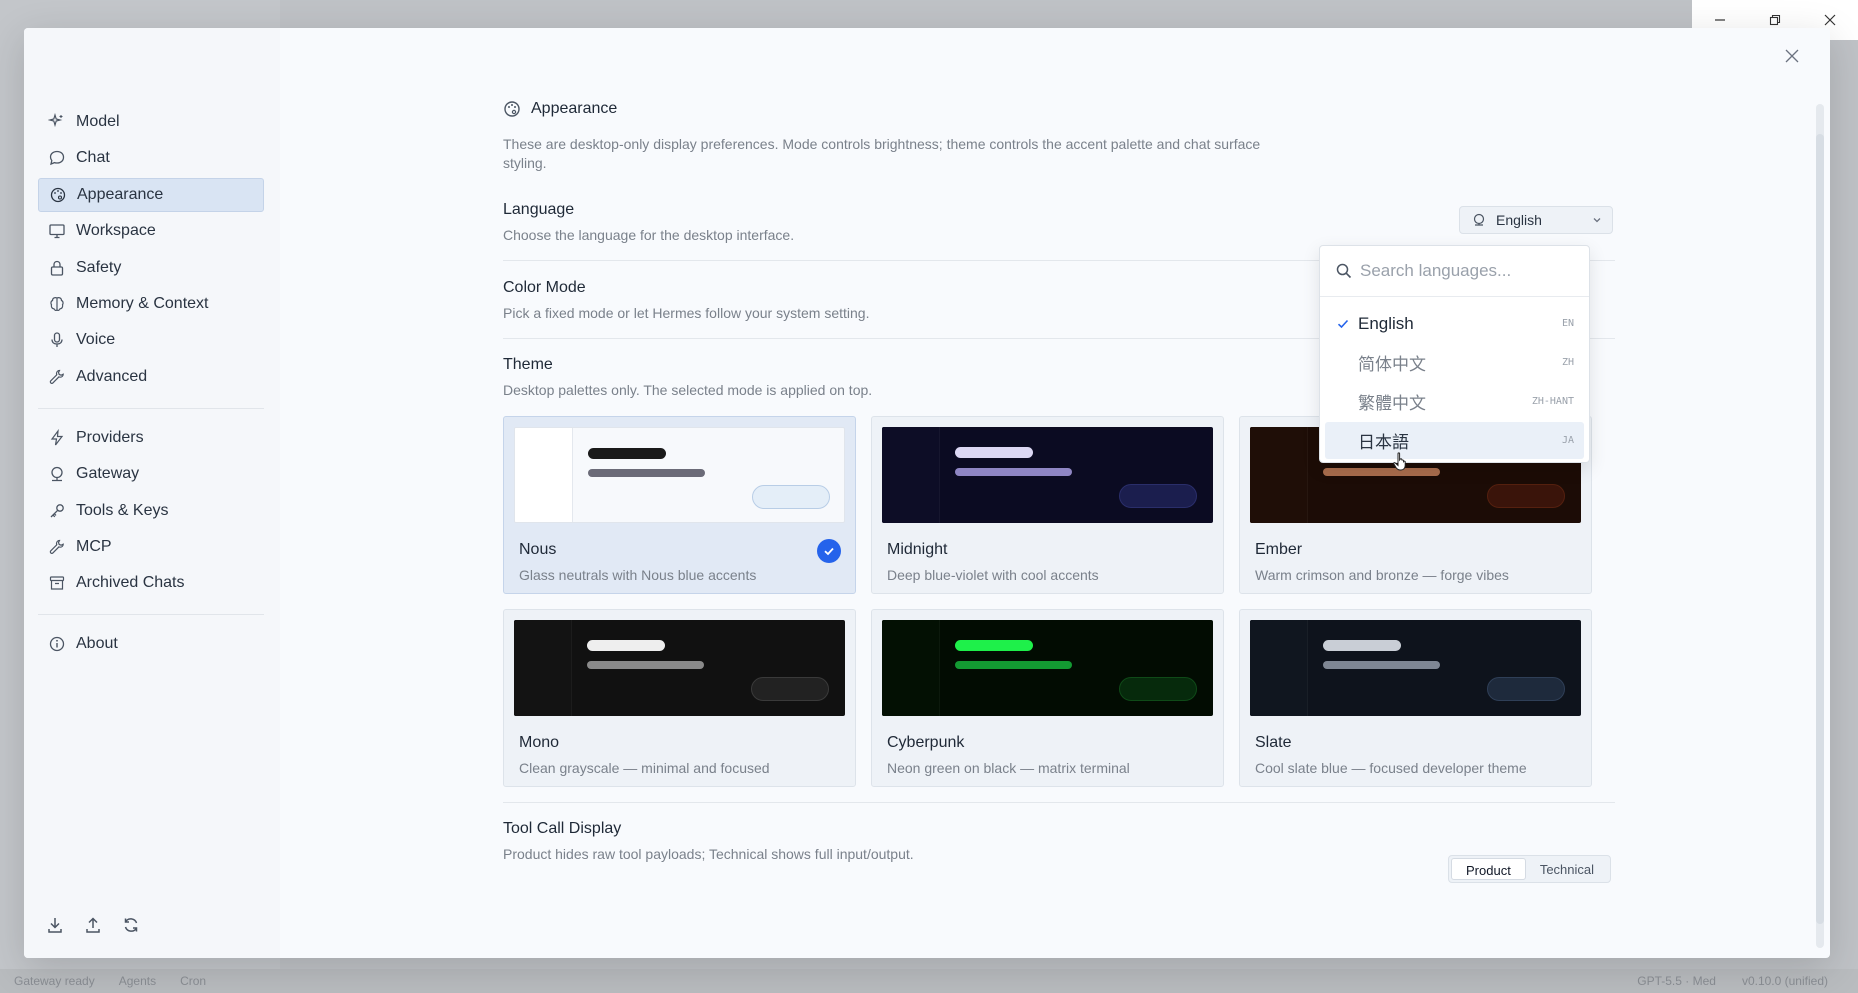 The width and height of the screenshot is (1858, 993). What do you see at coordinates (96, 340) in the screenshot?
I see `sidebar-item-label: Voice` at bounding box center [96, 340].